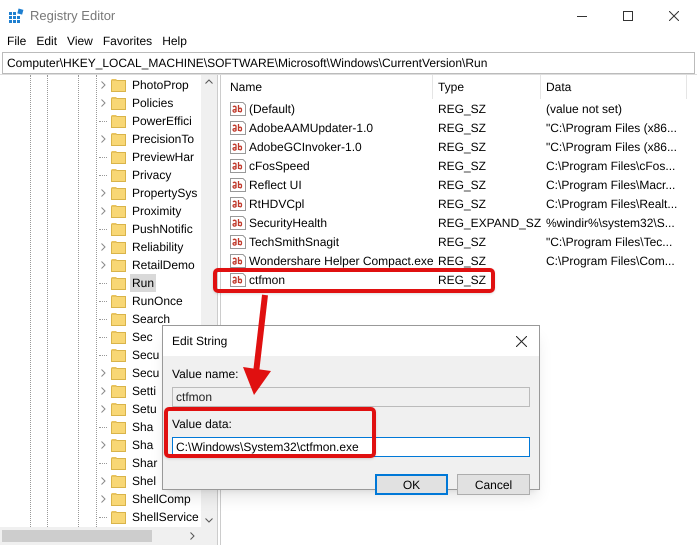 The image size is (697, 545). What do you see at coordinates (276, 203) in the screenshot?
I see `value-name: RtHDVCpl` at bounding box center [276, 203].